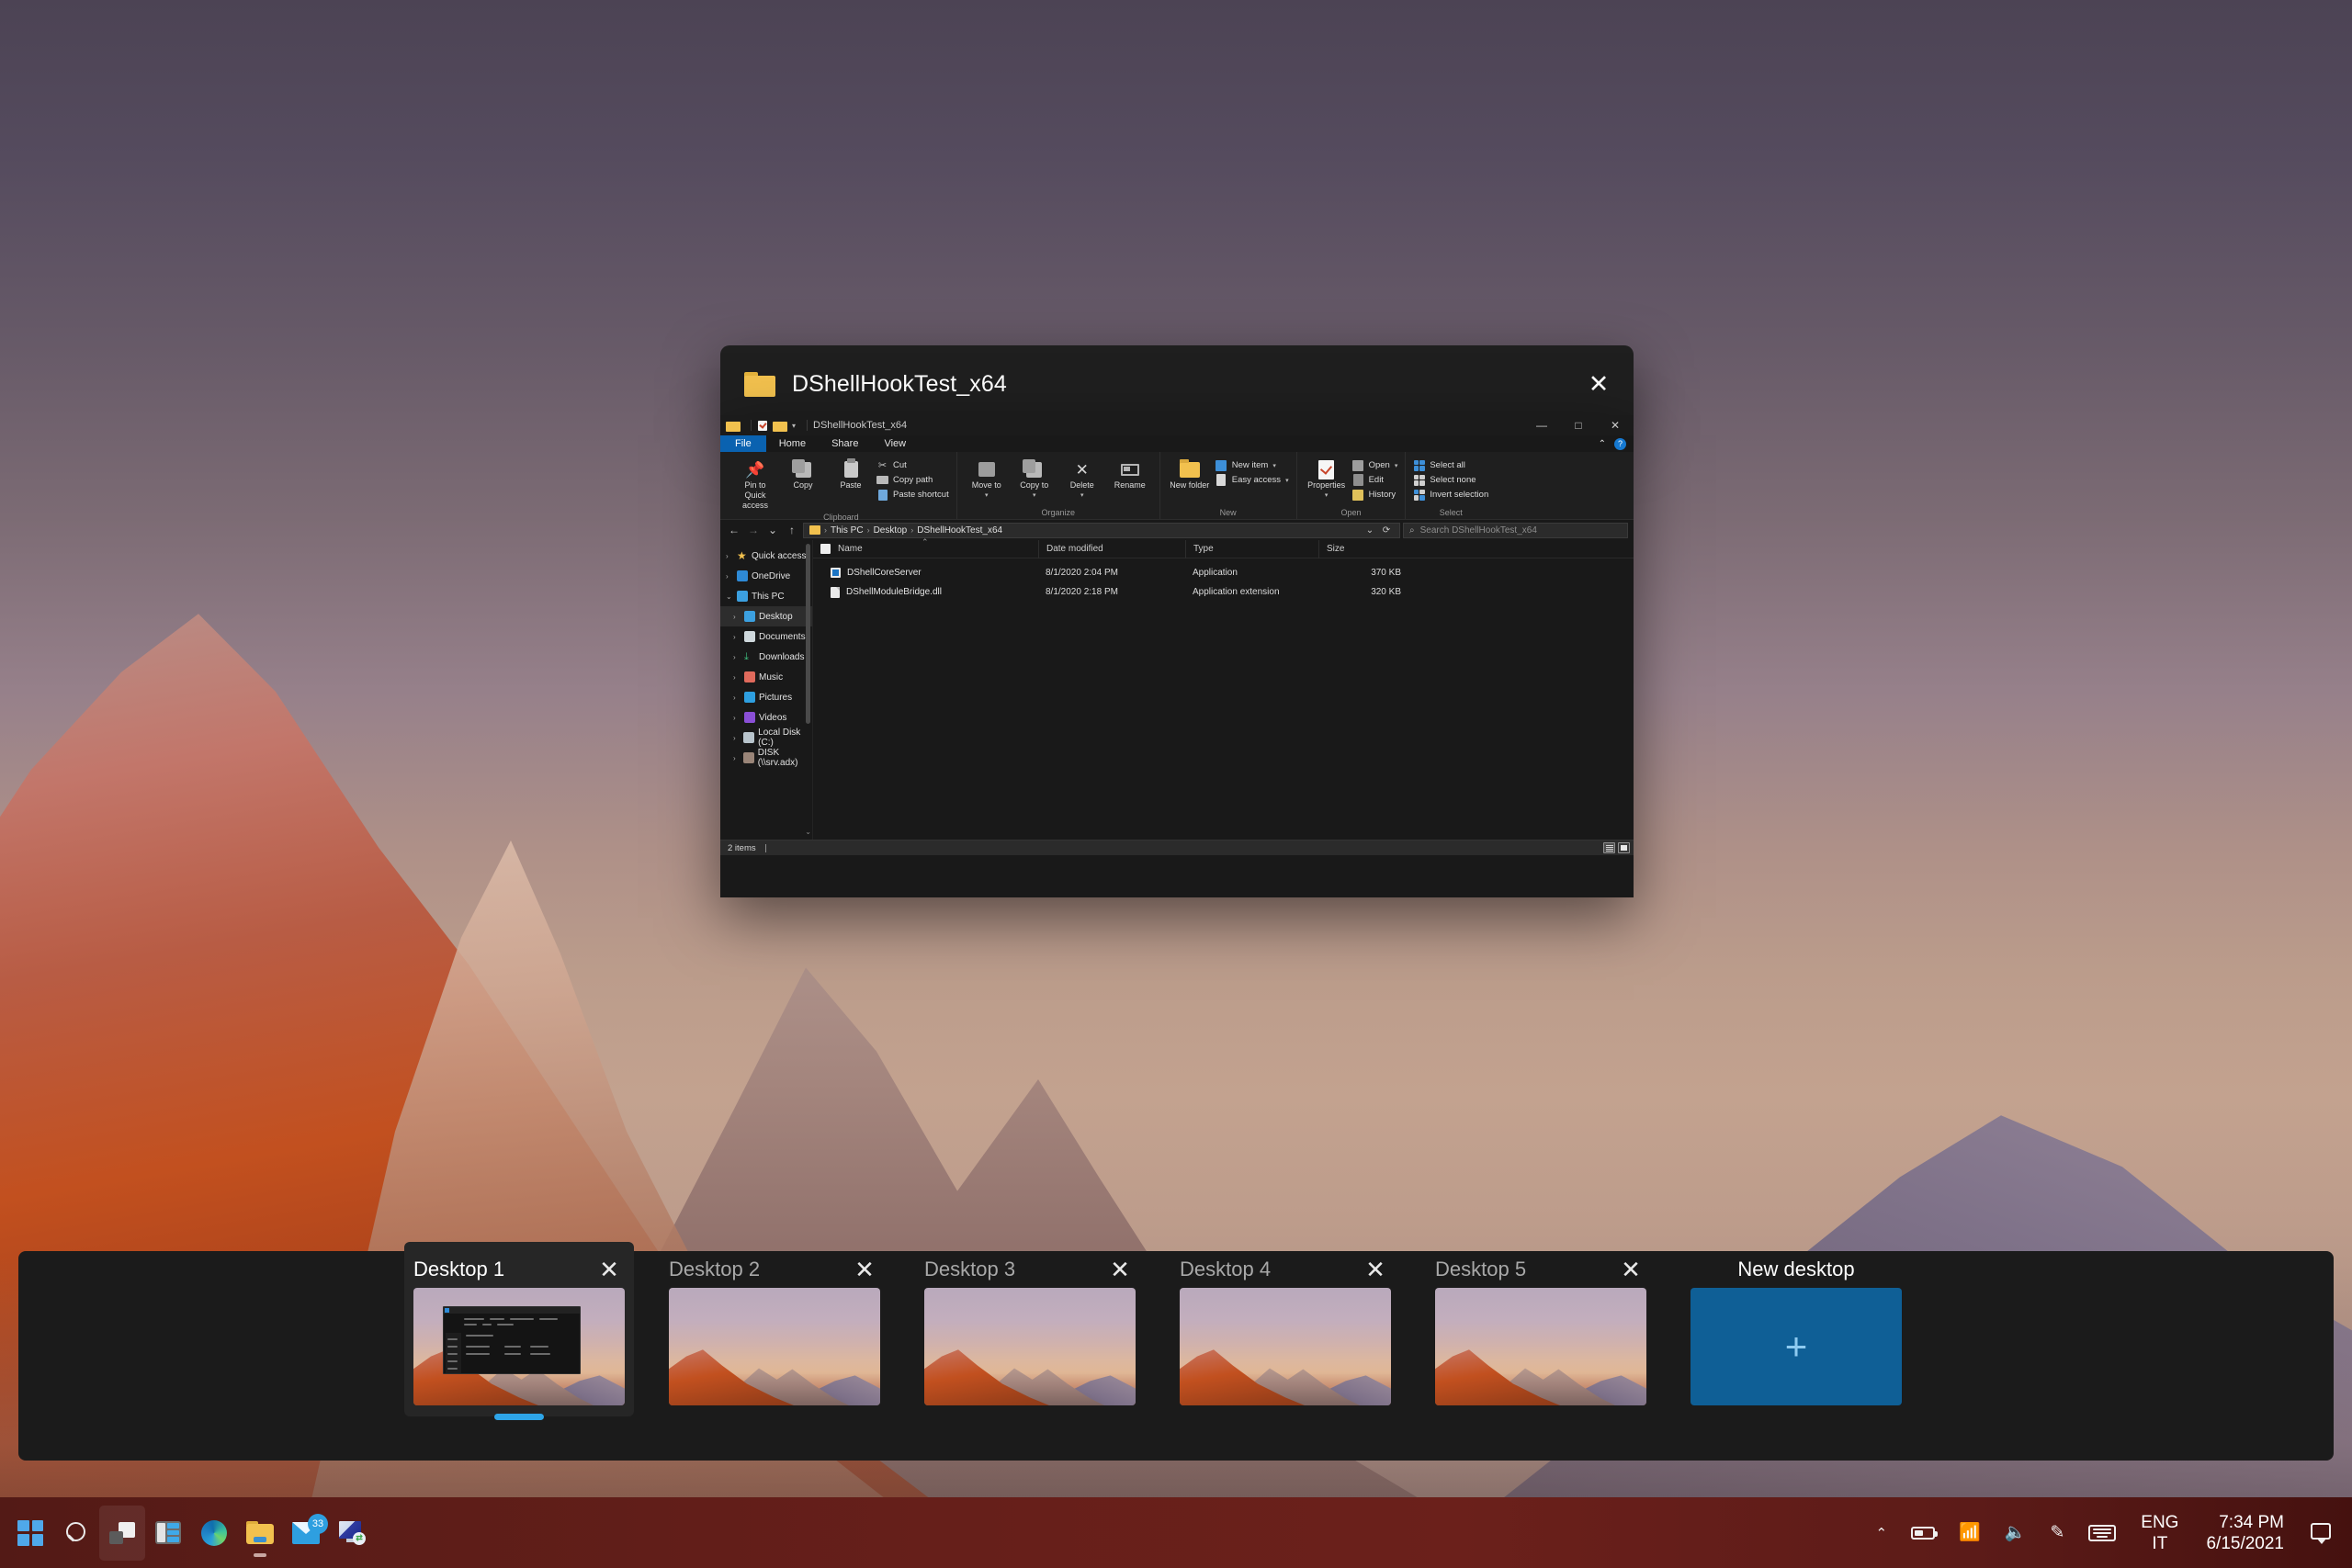  What do you see at coordinates (76, 1534) in the screenshot?
I see `search-button` at bounding box center [76, 1534].